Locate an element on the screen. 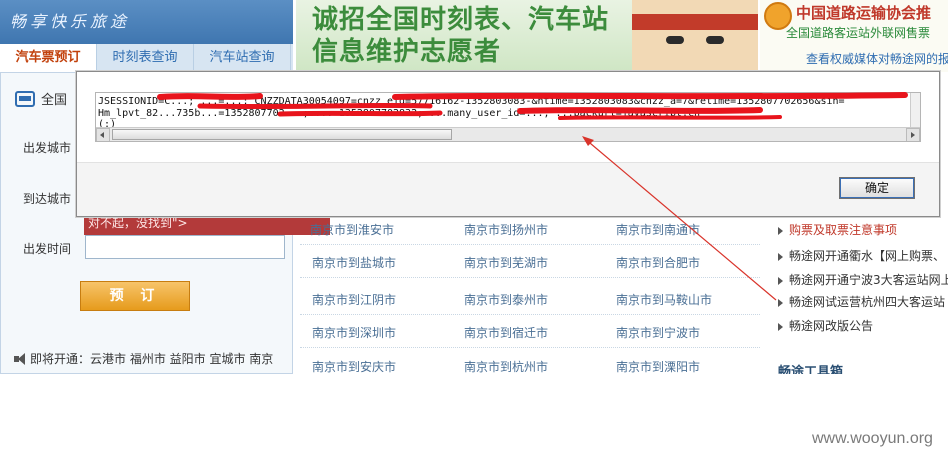  route-link: 南京市到芜湖市 is located at coordinates (506, 262).